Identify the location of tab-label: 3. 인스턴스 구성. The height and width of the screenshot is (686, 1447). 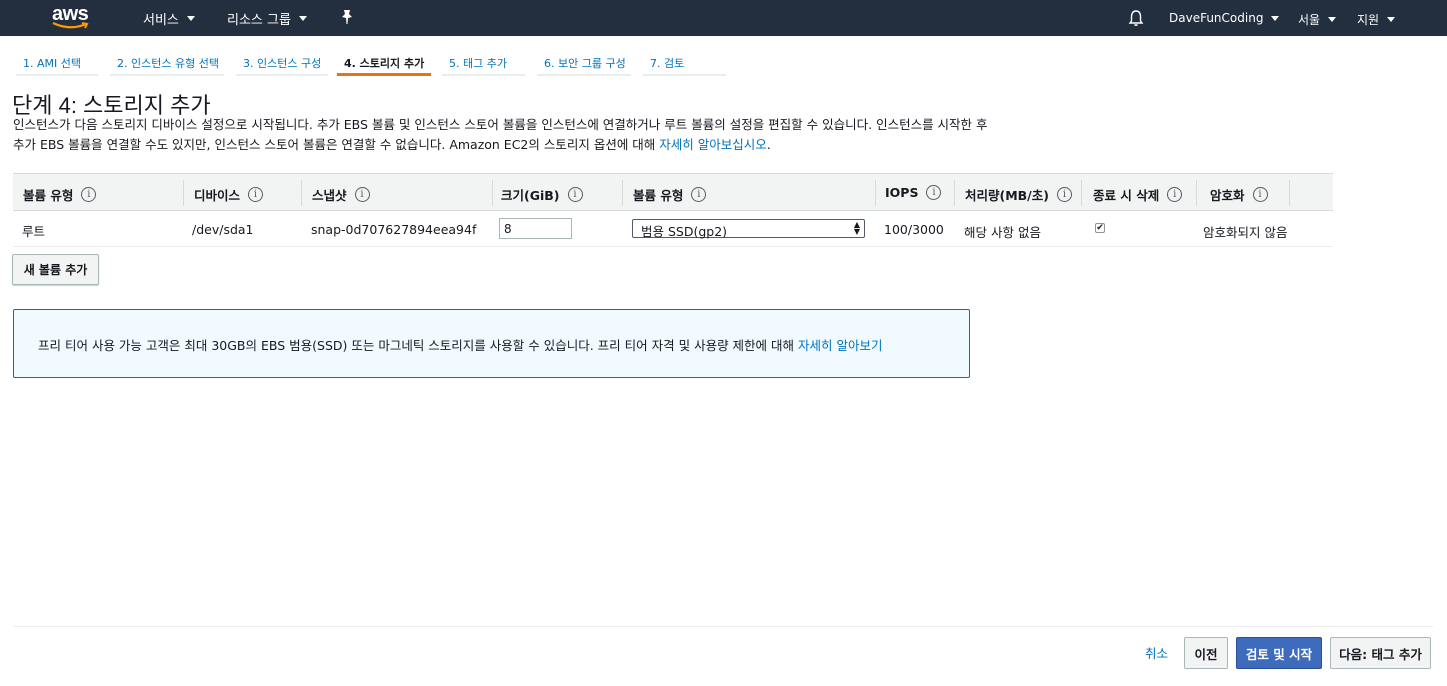
(282, 63).